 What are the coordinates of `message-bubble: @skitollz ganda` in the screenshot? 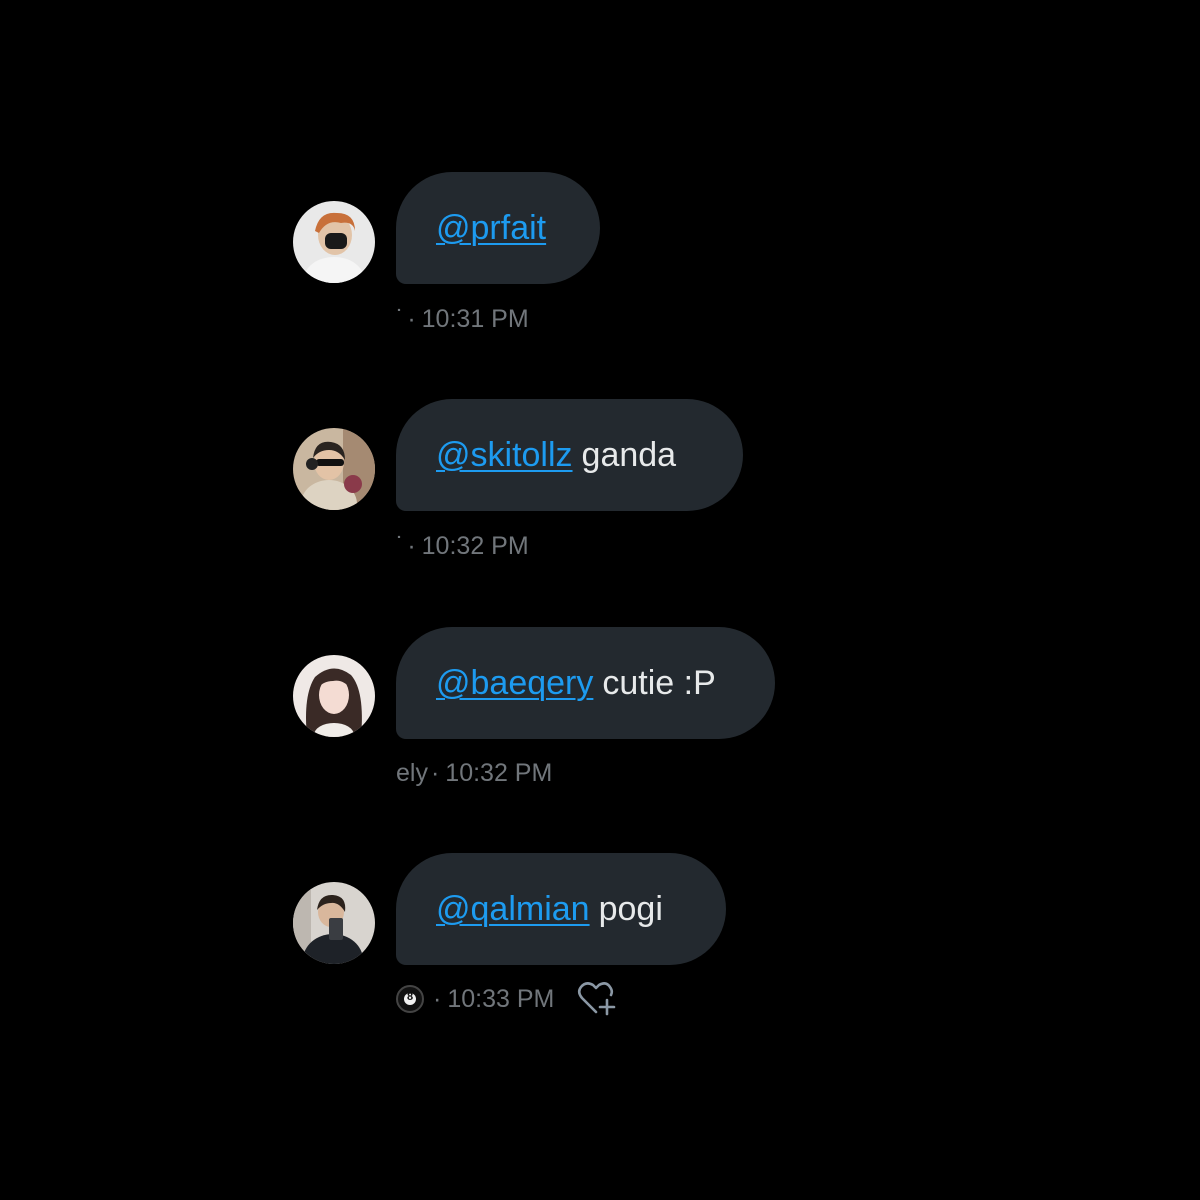 It's located at (569, 455).